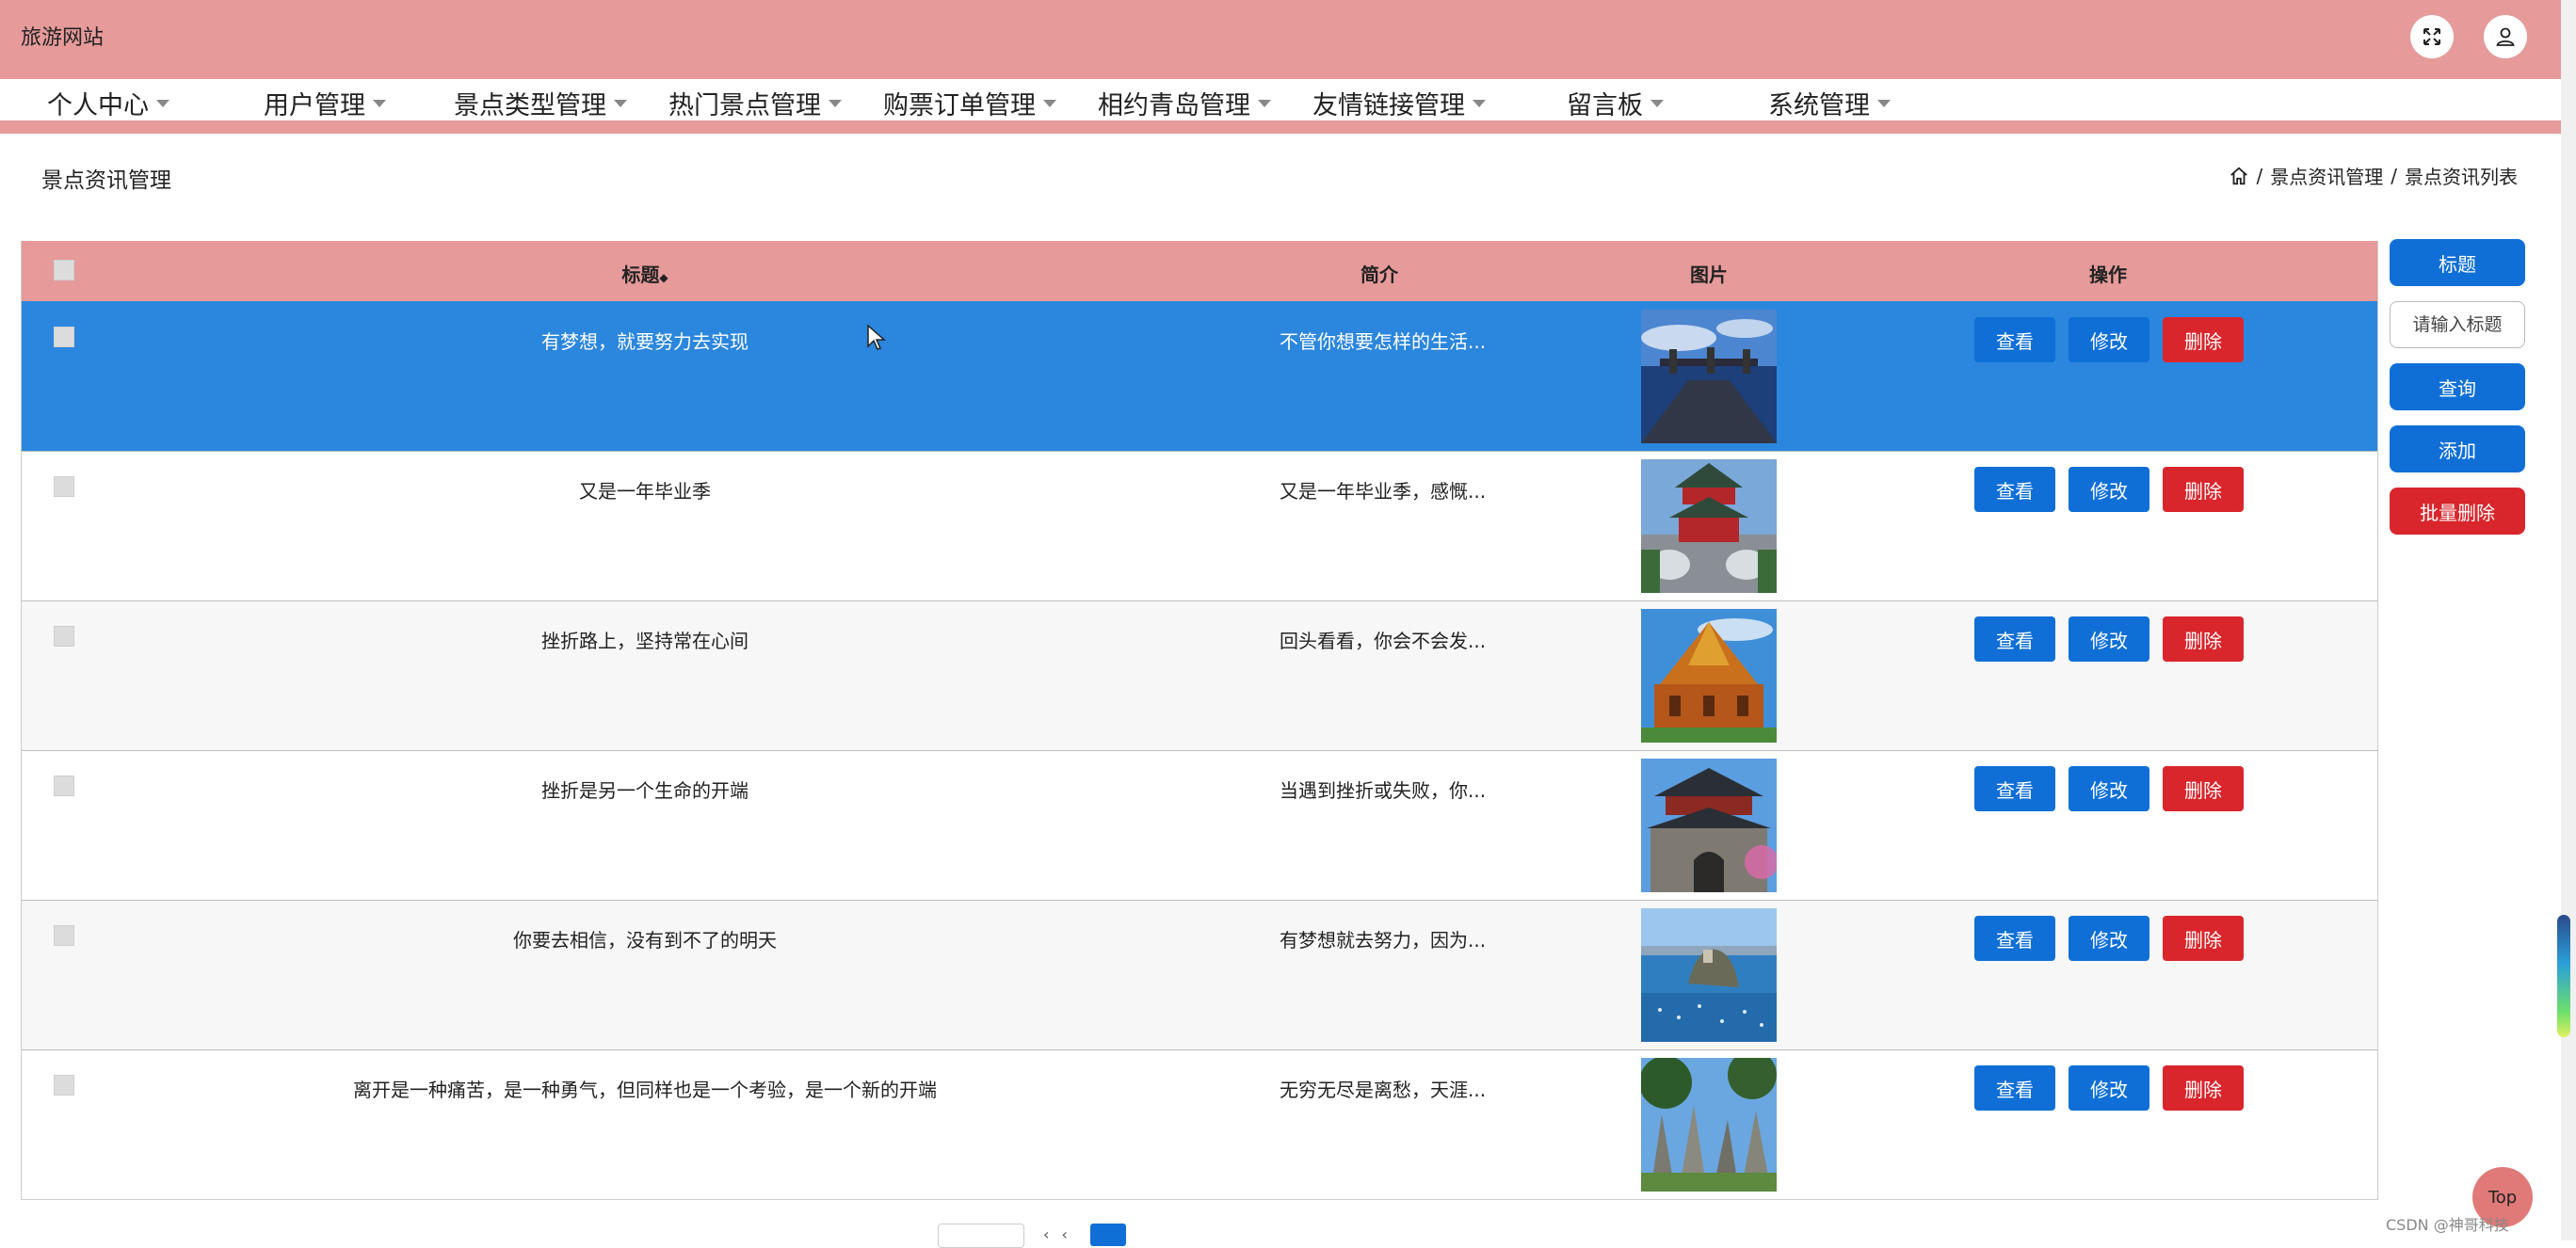 This screenshot has width=2576, height=1248. I want to click on nav-spot-type-management: 景点类型管理, so click(540, 103).